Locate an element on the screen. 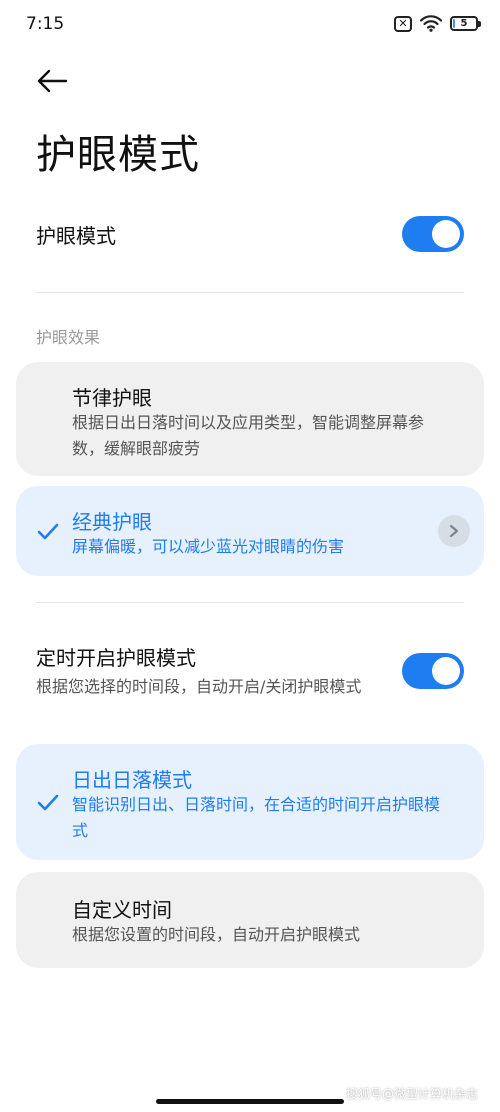 This screenshot has height=1112, width=500. battery-fill is located at coordinates (454, 23).